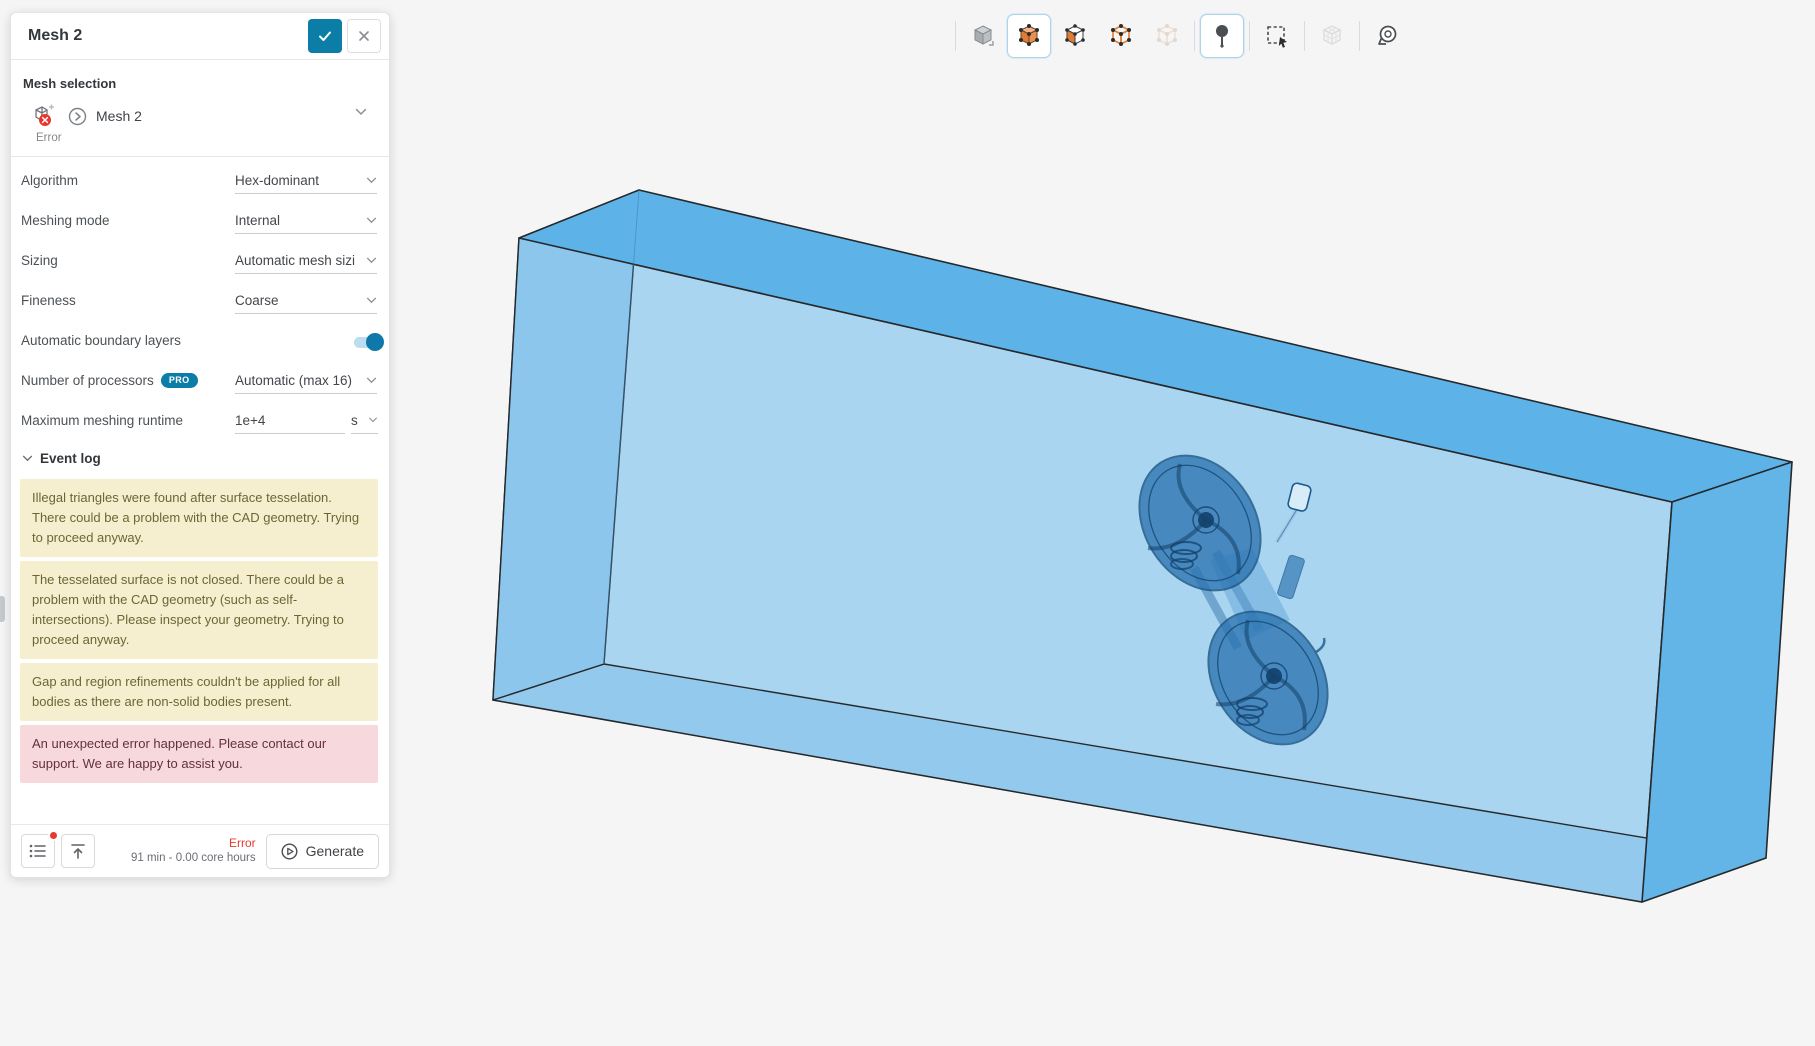 The width and height of the screenshot is (1815, 1046). I want to click on event-log-label: Event log, so click(70, 458).